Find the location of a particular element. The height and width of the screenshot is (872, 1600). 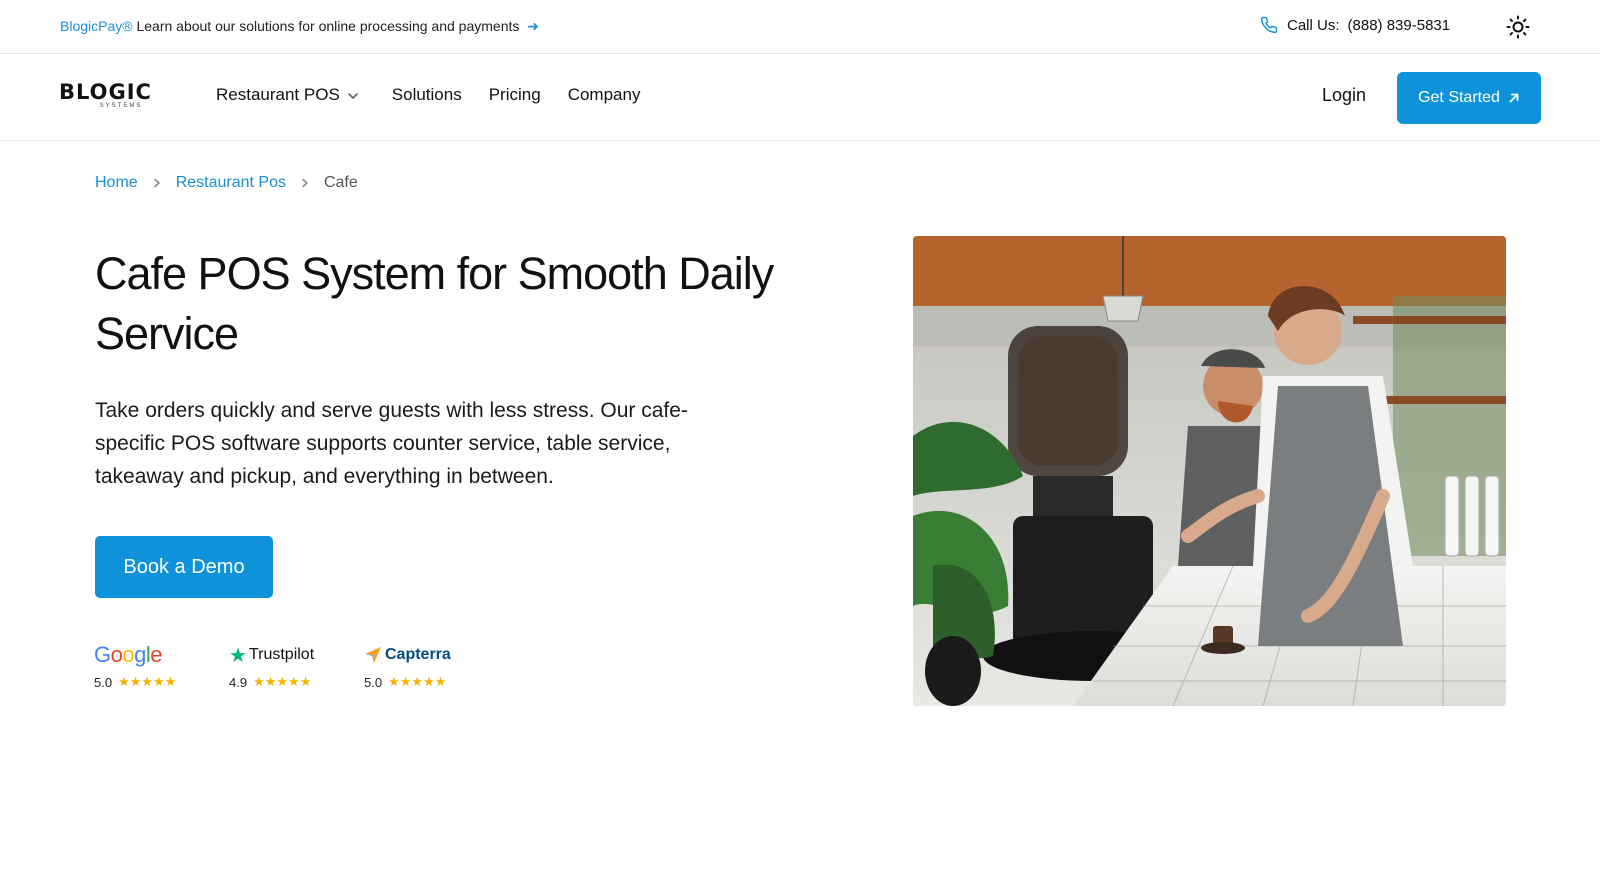

trustpilot-logo: ★ Trustpilot is located at coordinates (271, 655).